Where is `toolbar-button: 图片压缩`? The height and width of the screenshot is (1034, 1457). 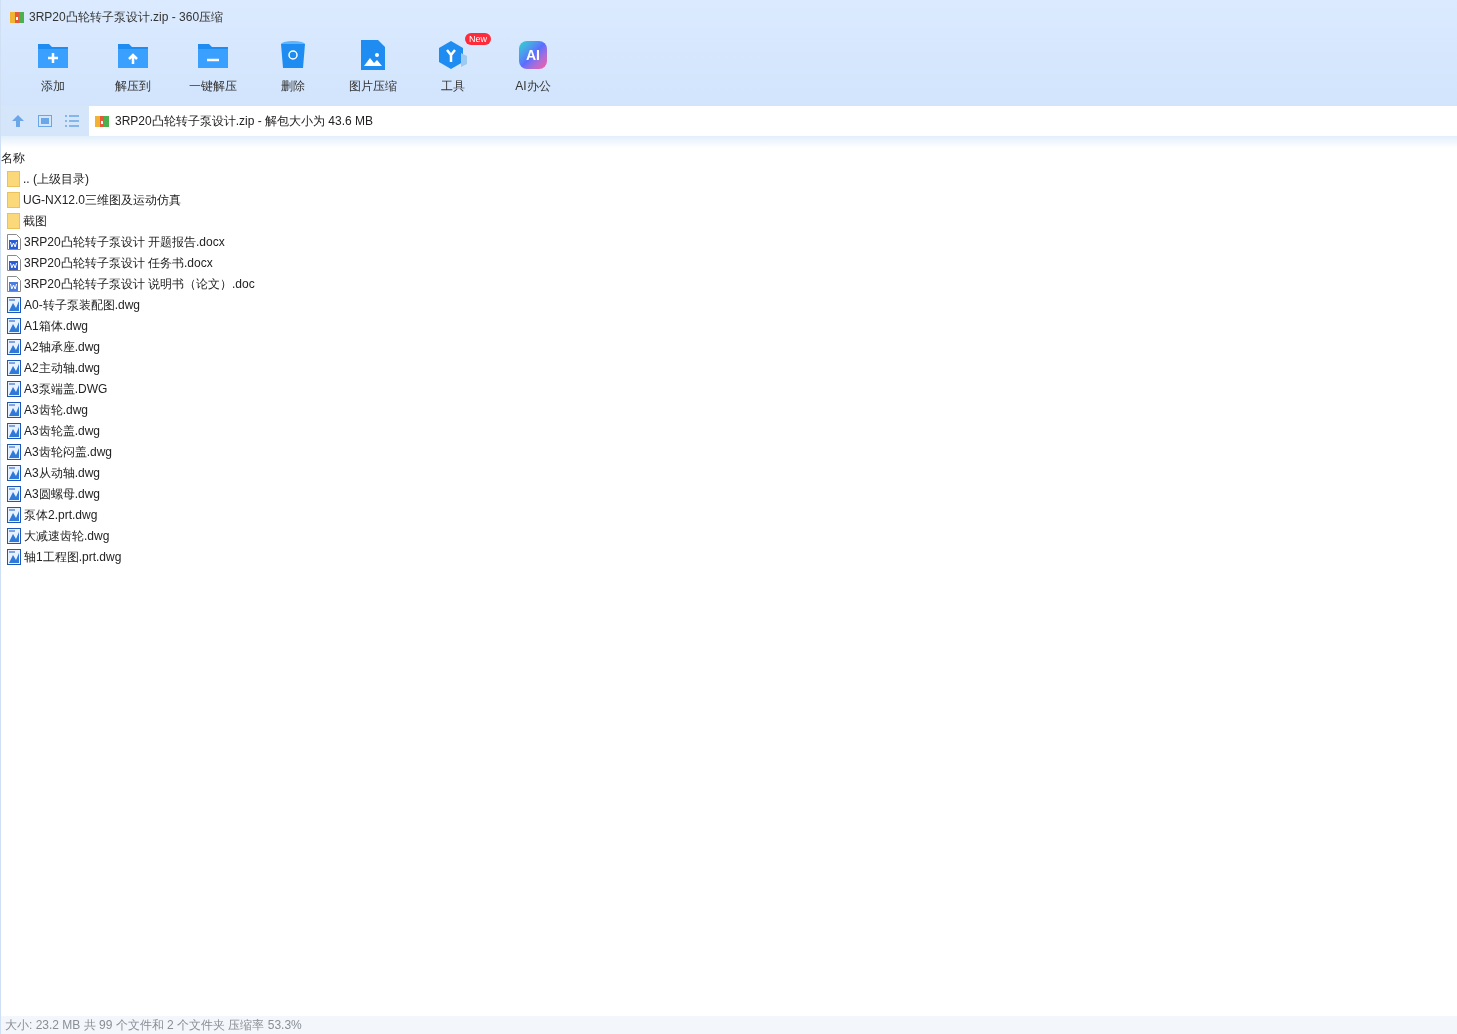
toolbar-button: 图片压缩 is located at coordinates (373, 69).